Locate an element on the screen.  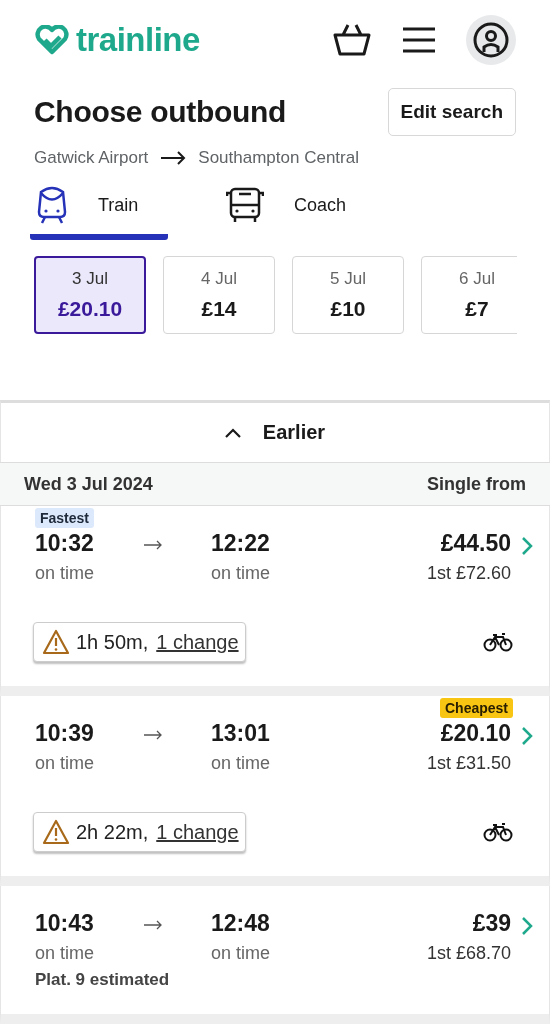
fare-price: £39 is located at coordinates (491, 923).